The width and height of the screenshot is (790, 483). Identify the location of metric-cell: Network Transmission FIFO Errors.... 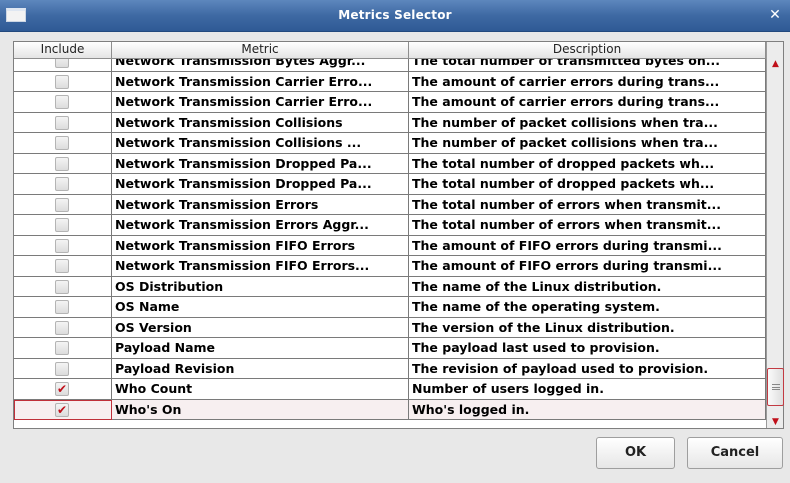
(260, 266).